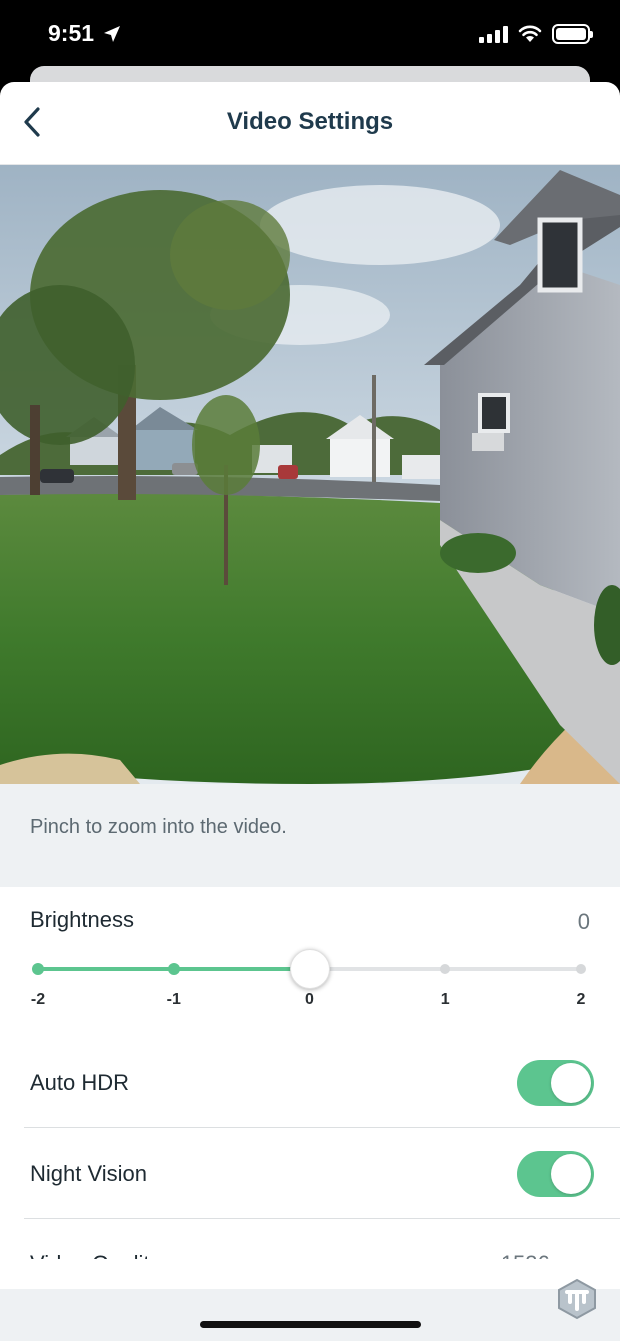 Image resolution: width=620 pixels, height=1341 pixels. What do you see at coordinates (112, 34) in the screenshot?
I see `location-arrow-icon` at bounding box center [112, 34].